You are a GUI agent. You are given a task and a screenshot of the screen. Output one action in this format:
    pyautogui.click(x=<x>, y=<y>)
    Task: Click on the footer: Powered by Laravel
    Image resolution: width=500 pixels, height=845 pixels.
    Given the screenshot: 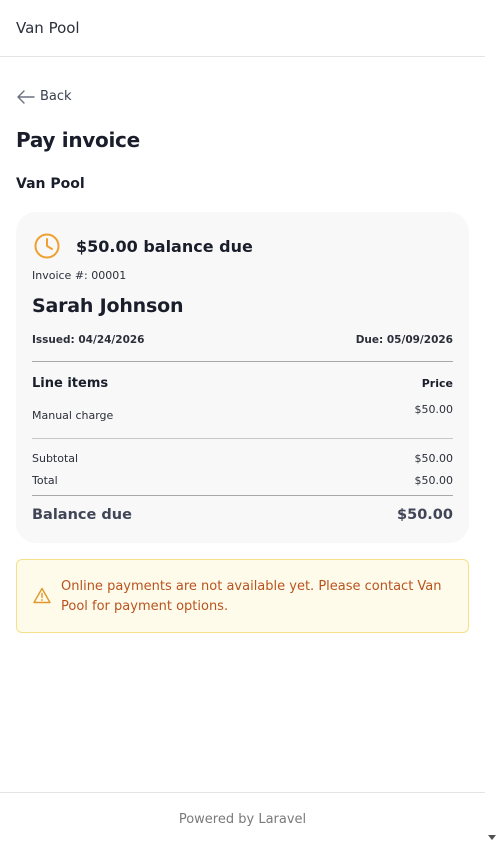 What is the action you would take?
    pyautogui.click(x=242, y=818)
    